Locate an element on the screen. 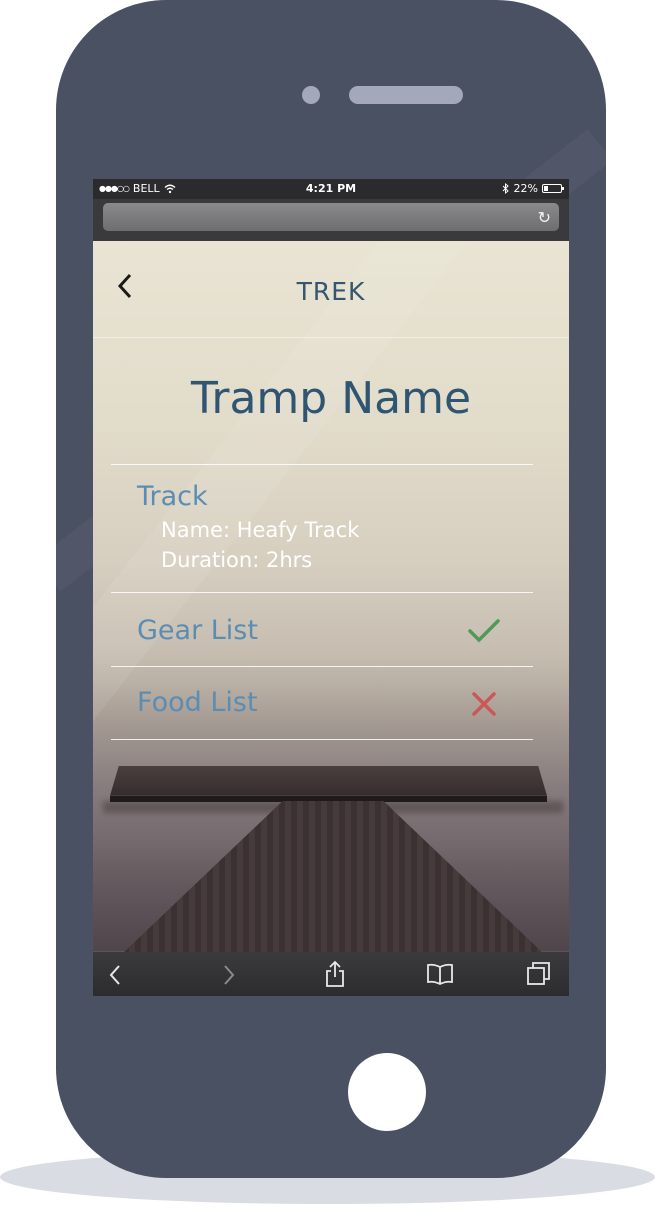 The height and width of the screenshot is (1209, 660). track-name: Name: Heafy Track is located at coordinates (260, 530).